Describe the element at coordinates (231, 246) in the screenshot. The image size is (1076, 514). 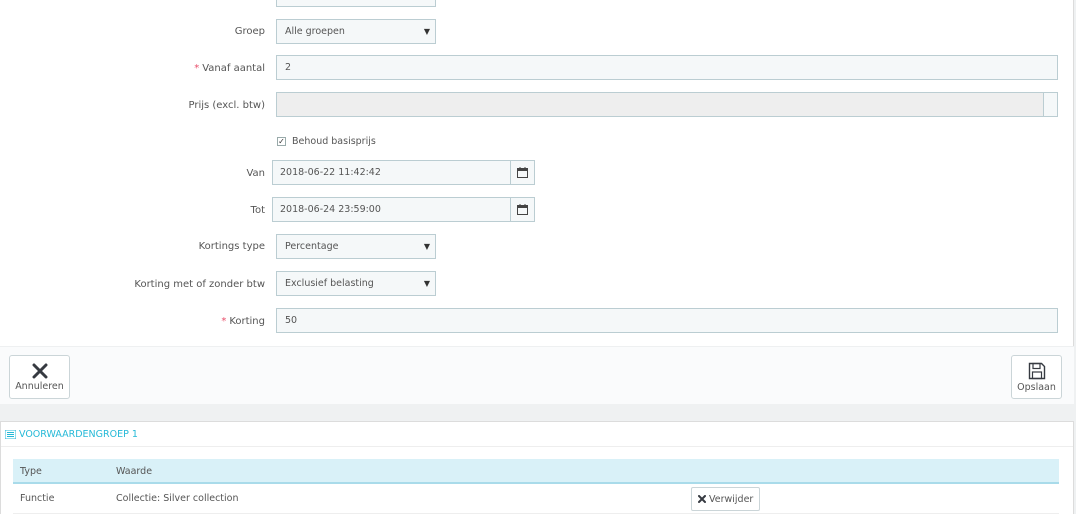
I see `discount-type-label: Kortings type` at that location.